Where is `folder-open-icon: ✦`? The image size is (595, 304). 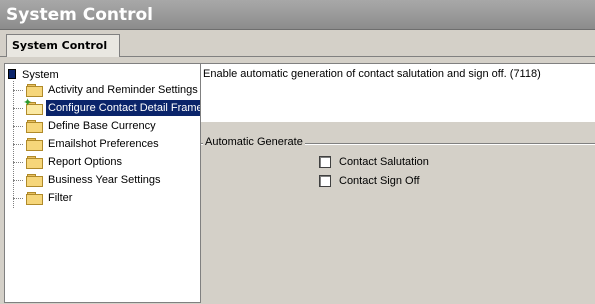 folder-open-icon: ✦ is located at coordinates (33, 106).